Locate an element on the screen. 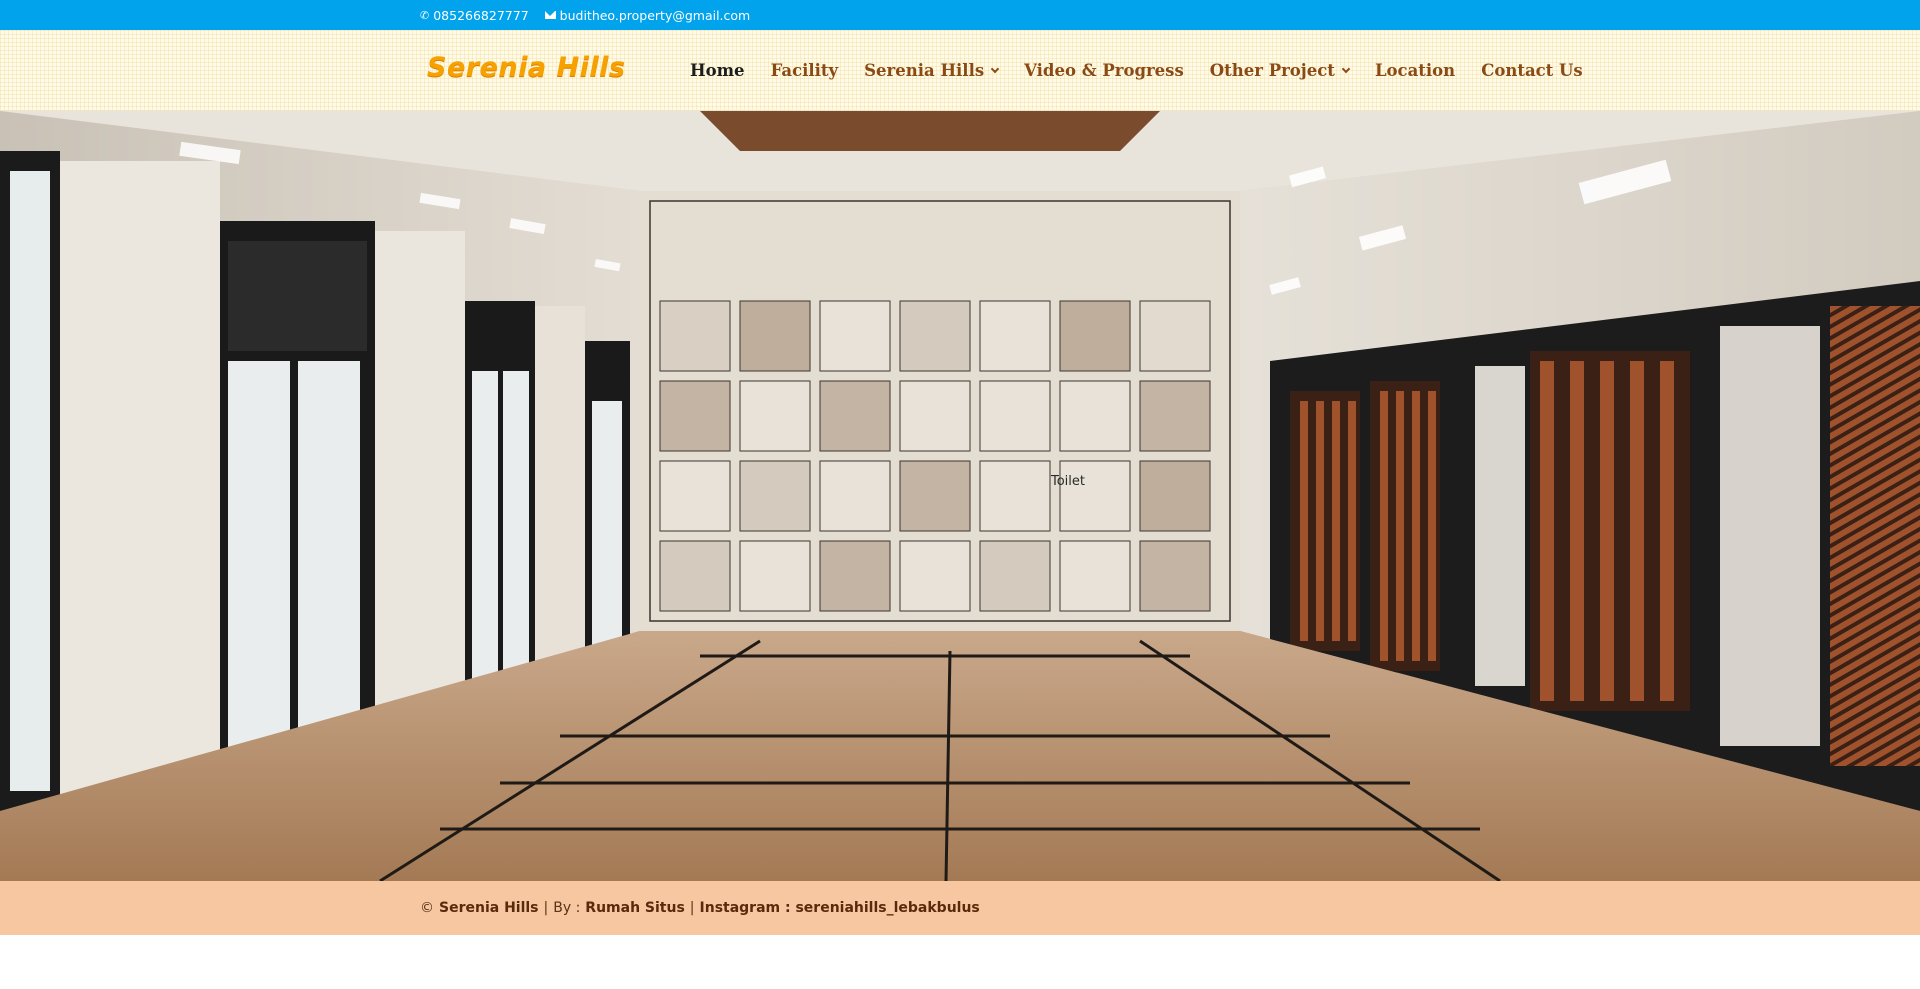  nav-item-location: Location is located at coordinates (1415, 70).